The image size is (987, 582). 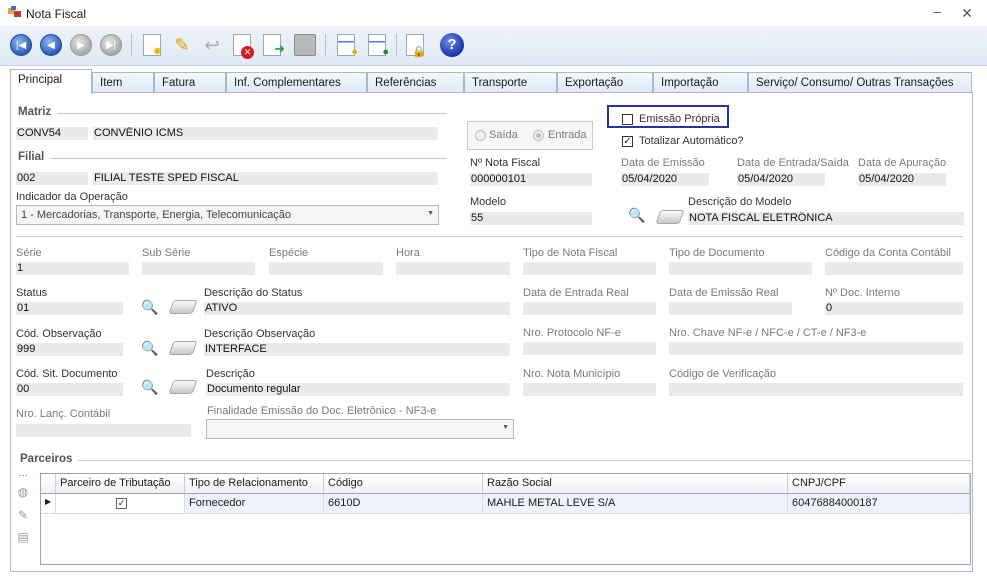 What do you see at coordinates (700, 82) in the screenshot?
I see `tab-importacao: Importação` at bounding box center [700, 82].